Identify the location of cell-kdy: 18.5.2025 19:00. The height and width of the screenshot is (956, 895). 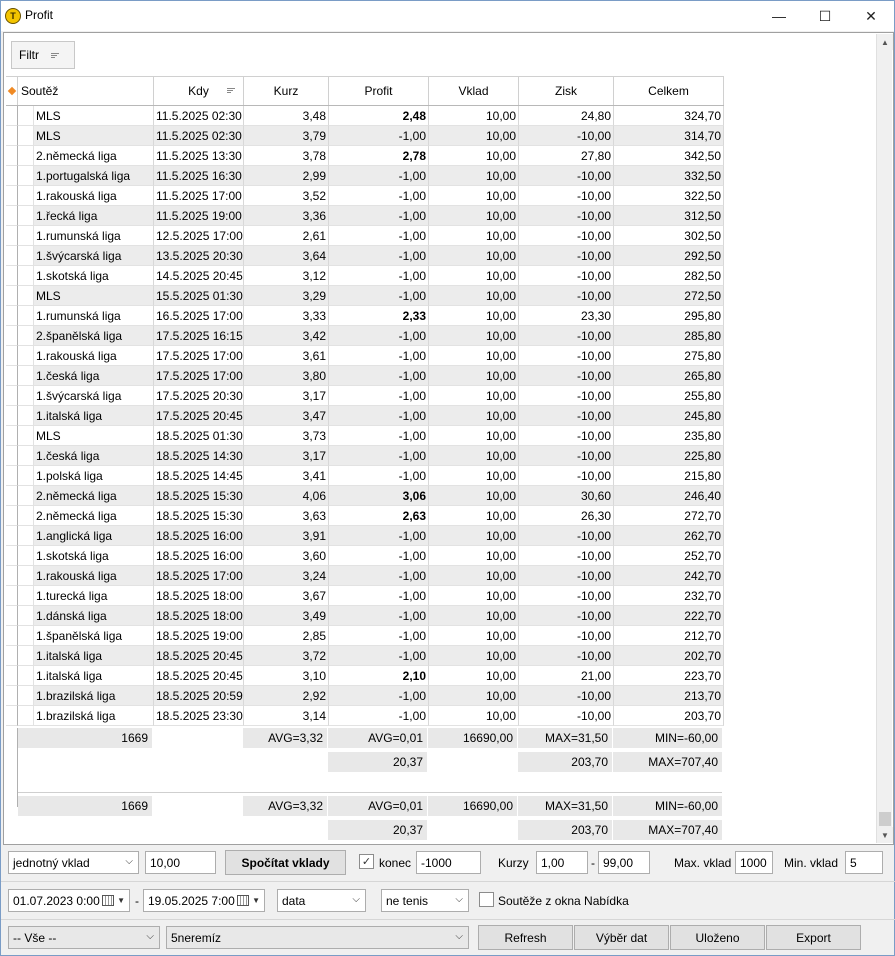
(199, 636).